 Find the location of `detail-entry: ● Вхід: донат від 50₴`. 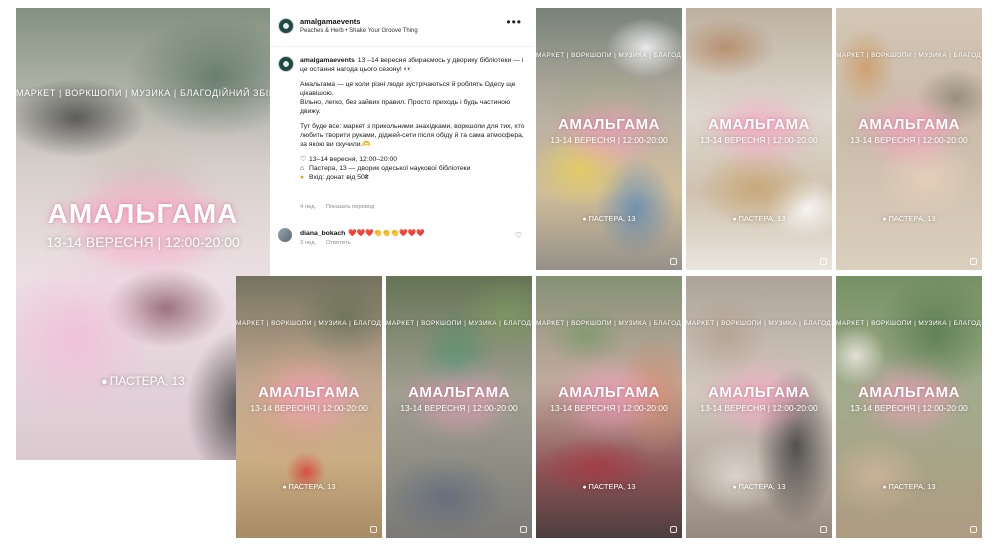

detail-entry: ● Вхід: донат від 50₴ is located at coordinates (334, 177).